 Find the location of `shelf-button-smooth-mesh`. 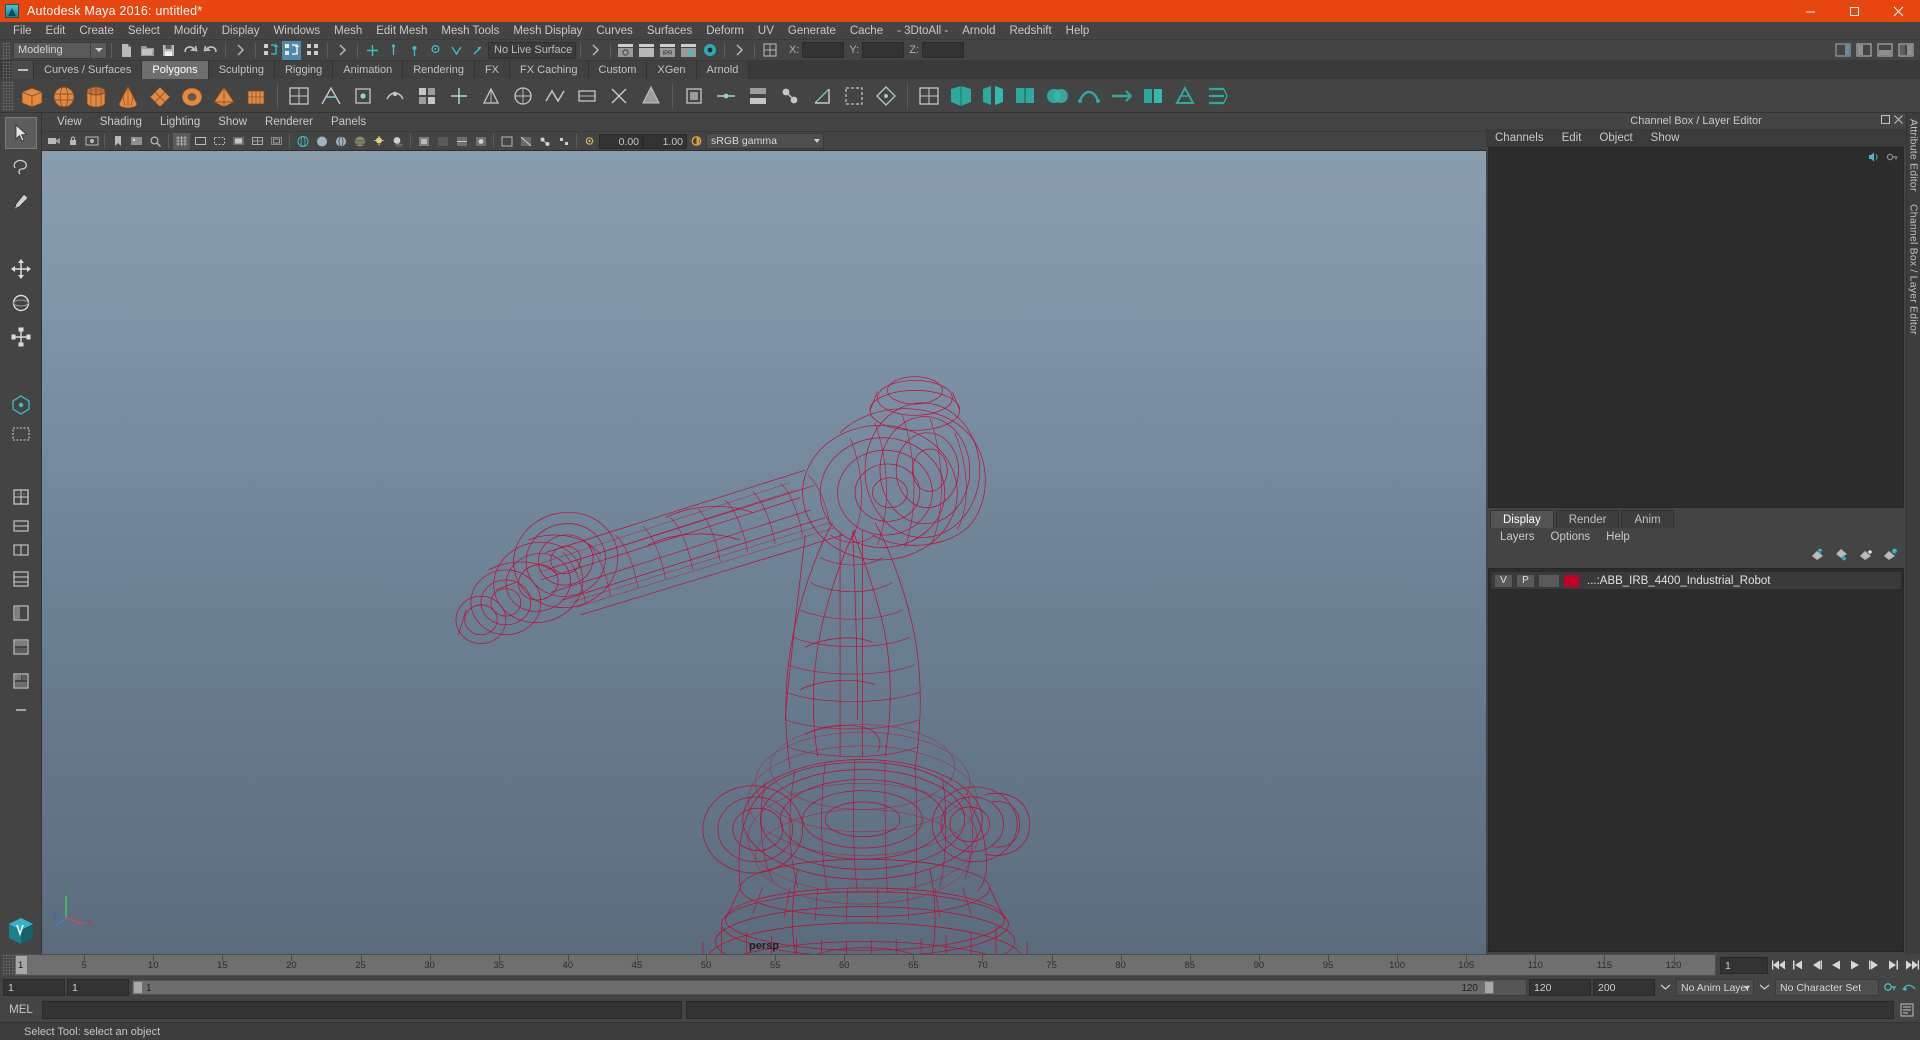

shelf-button-smooth-mesh is located at coordinates (427, 96).